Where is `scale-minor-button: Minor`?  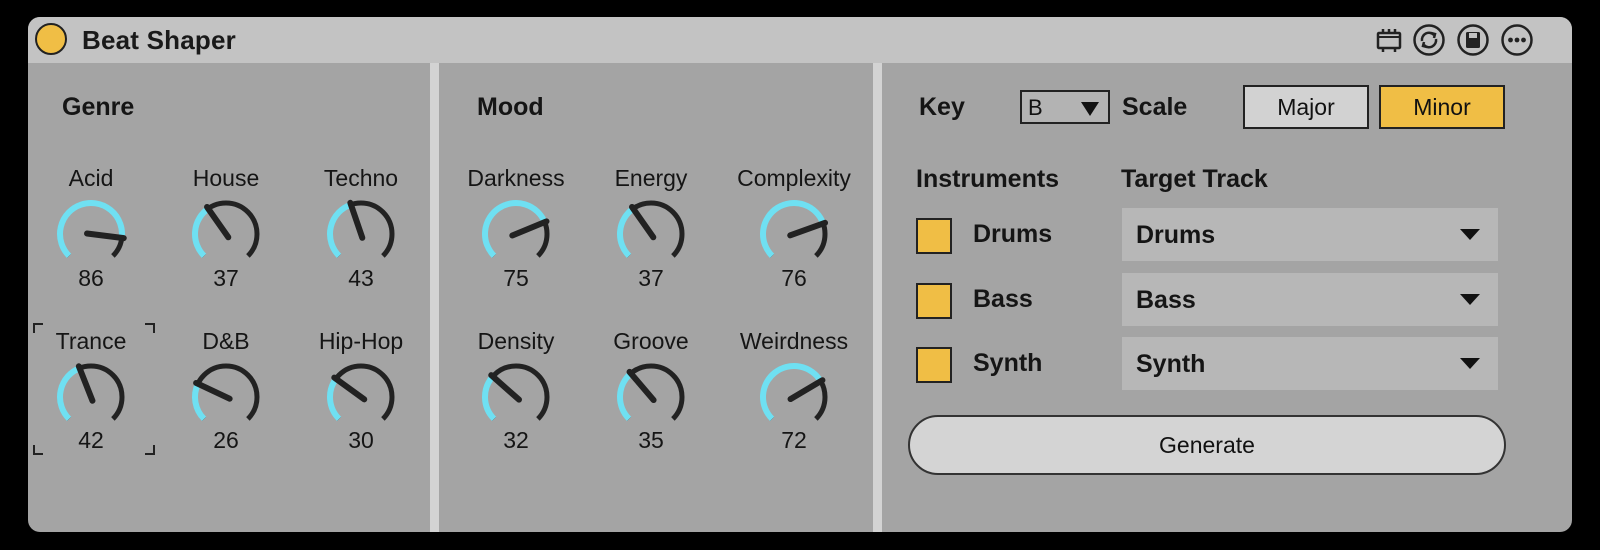 scale-minor-button: Minor is located at coordinates (1442, 107).